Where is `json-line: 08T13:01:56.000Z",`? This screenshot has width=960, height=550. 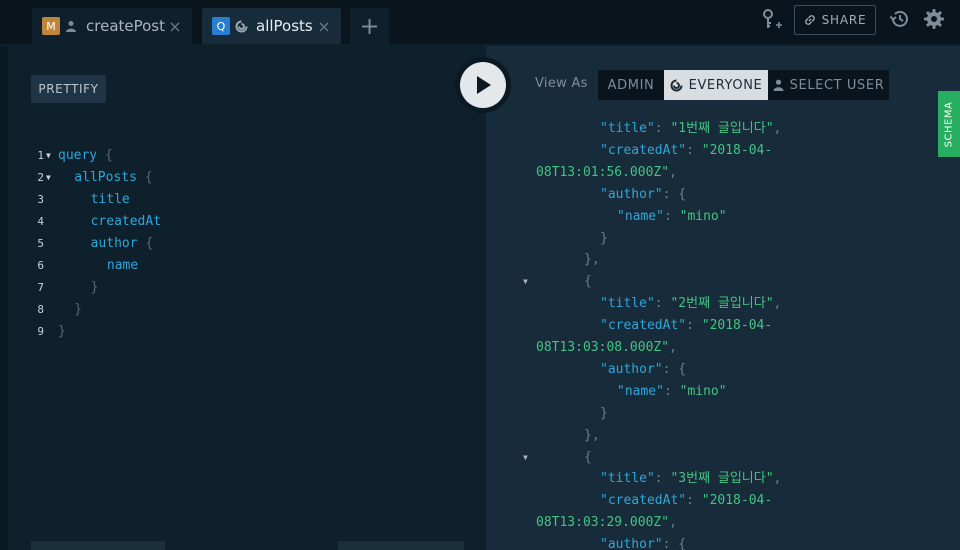
json-line: 08T13:01:56.000Z", is located at coordinates (606, 173).